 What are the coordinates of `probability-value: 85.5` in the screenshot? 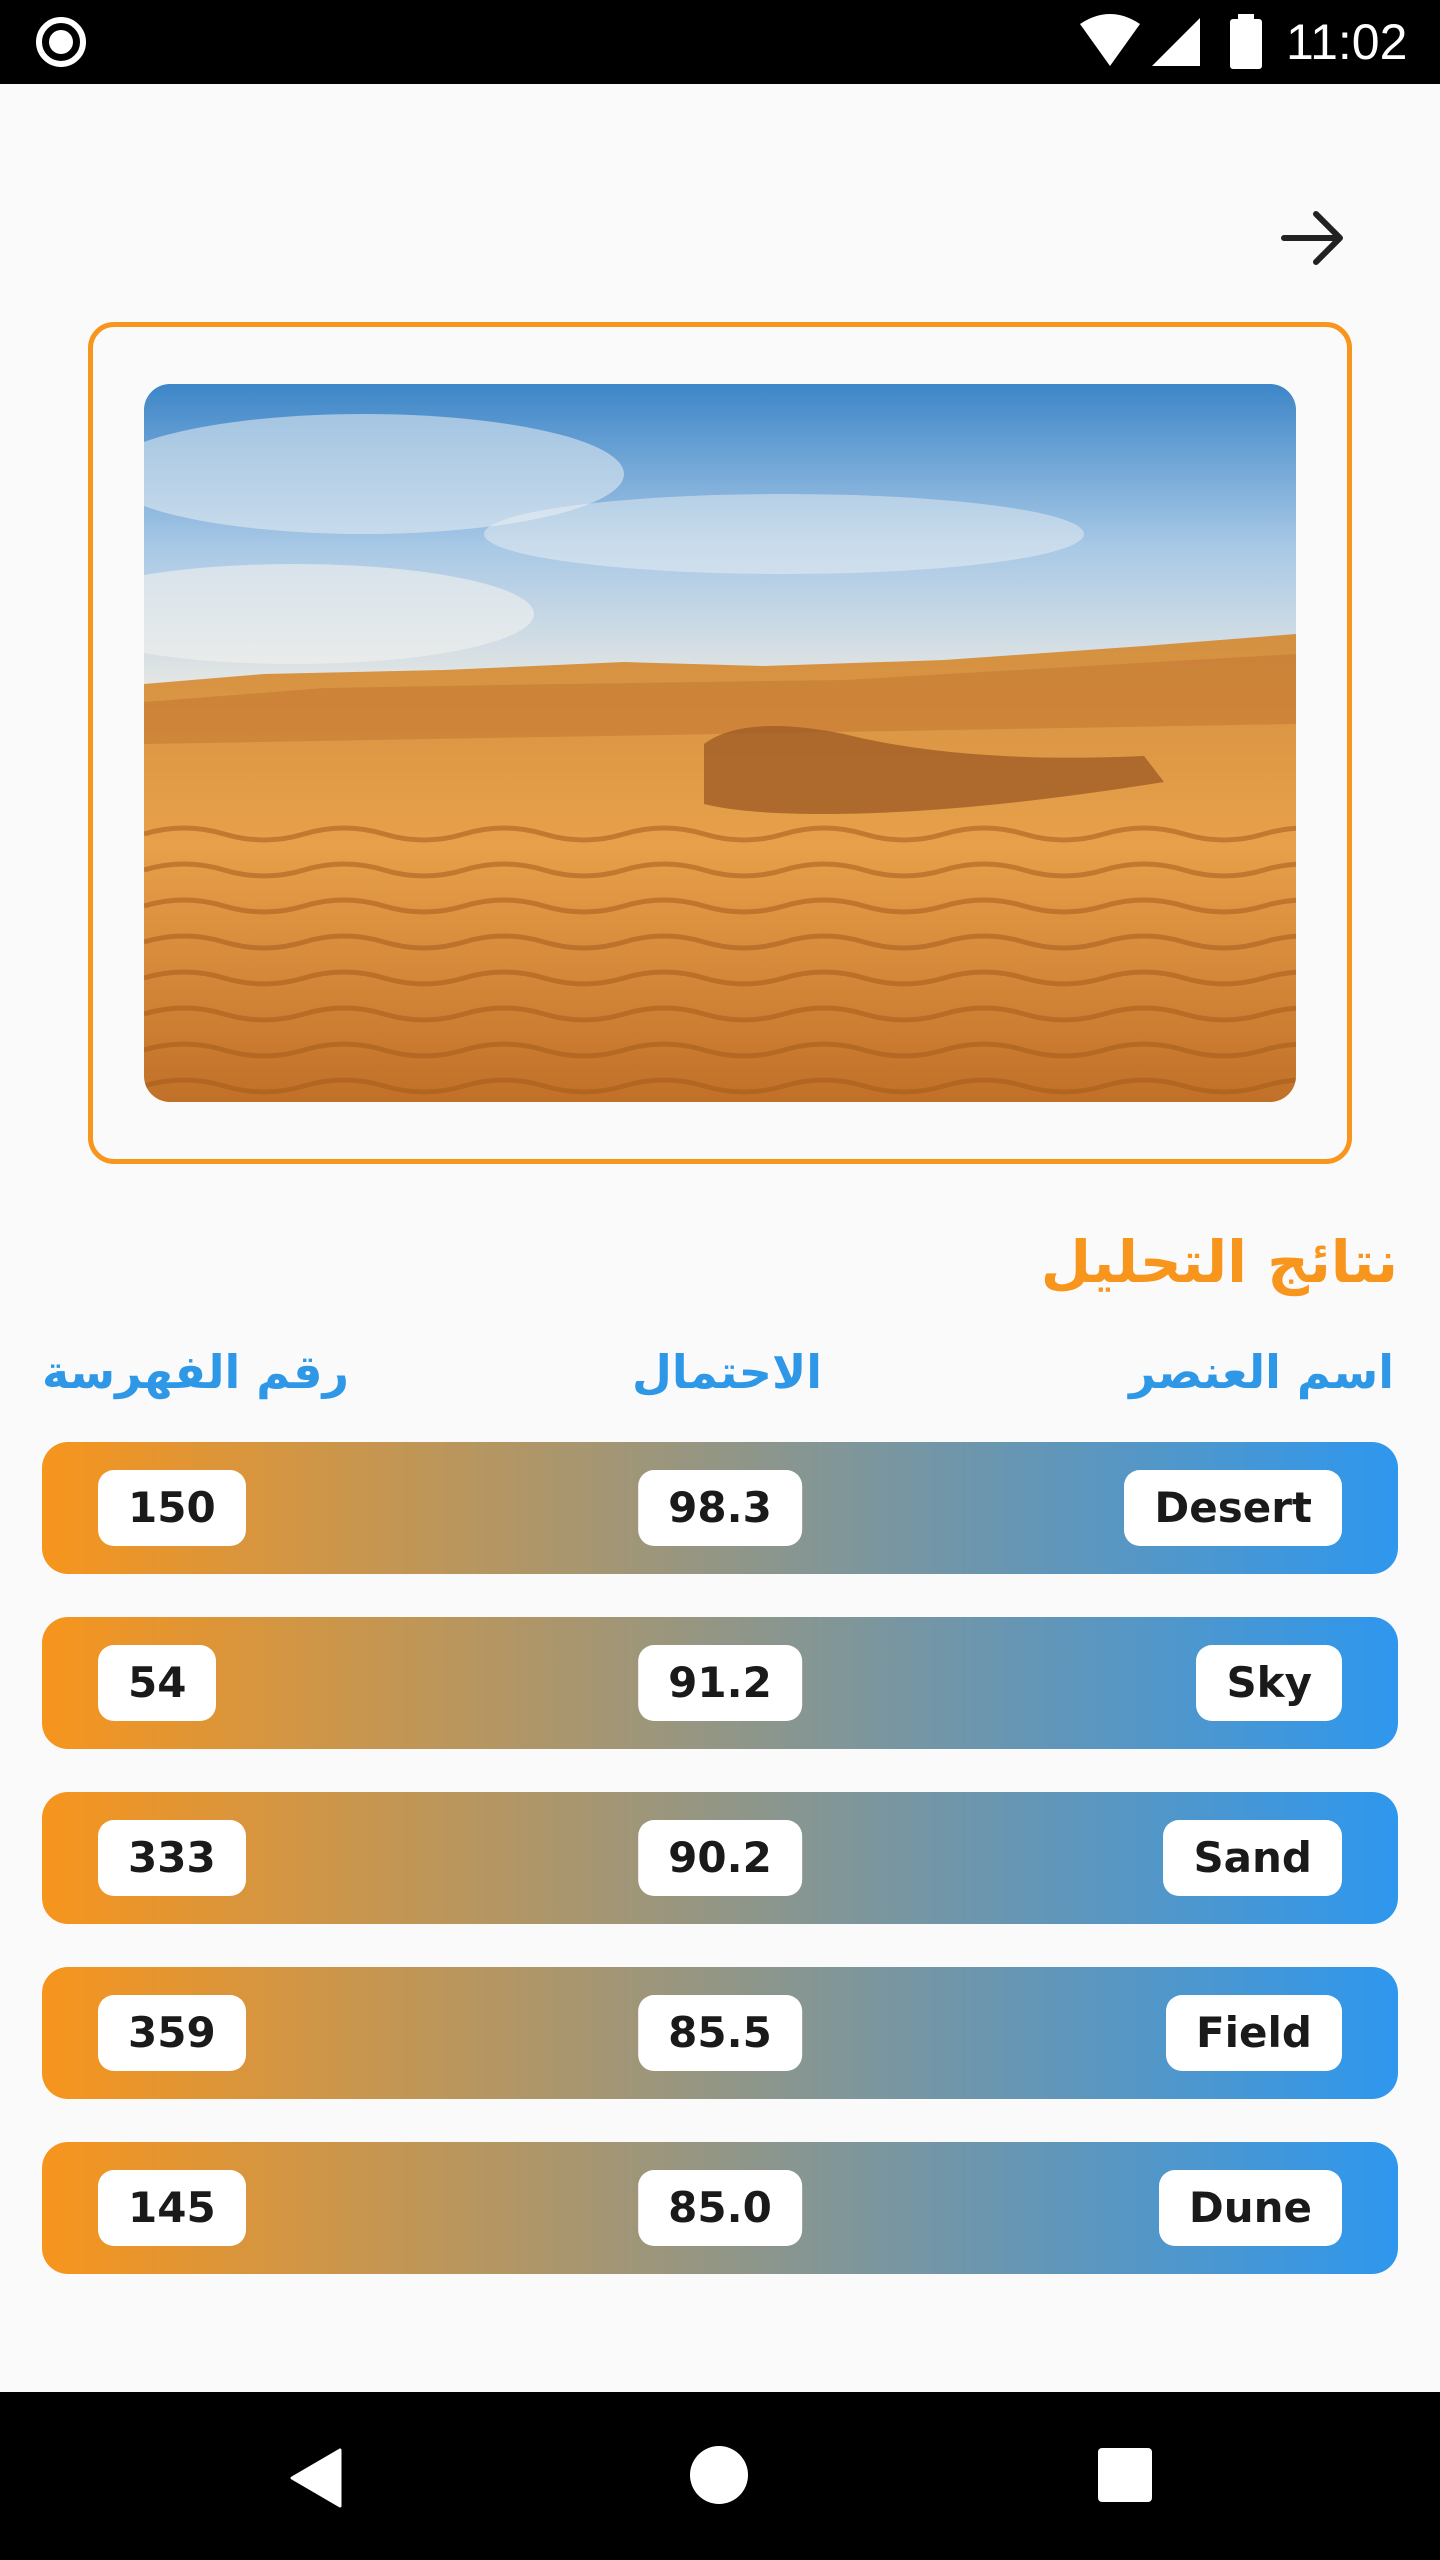 It's located at (720, 2033).